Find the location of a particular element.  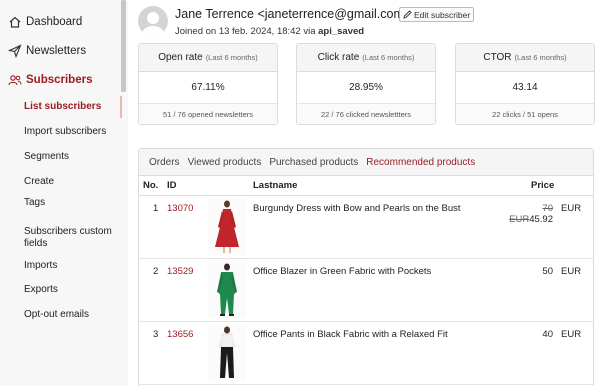

sidebar-item-newsletters: Newsletters is located at coordinates (47, 51).